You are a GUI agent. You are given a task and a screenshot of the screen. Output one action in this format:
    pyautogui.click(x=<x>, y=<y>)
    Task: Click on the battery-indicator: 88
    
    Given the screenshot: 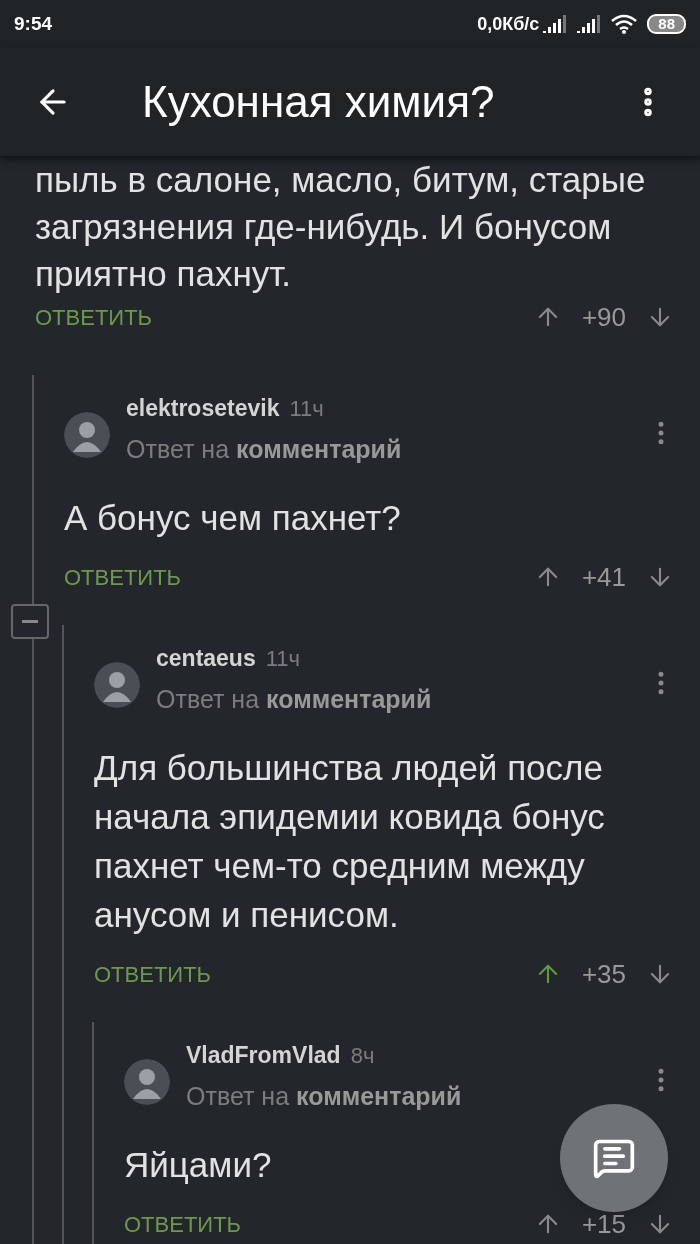 What is the action you would take?
    pyautogui.click(x=666, y=24)
    